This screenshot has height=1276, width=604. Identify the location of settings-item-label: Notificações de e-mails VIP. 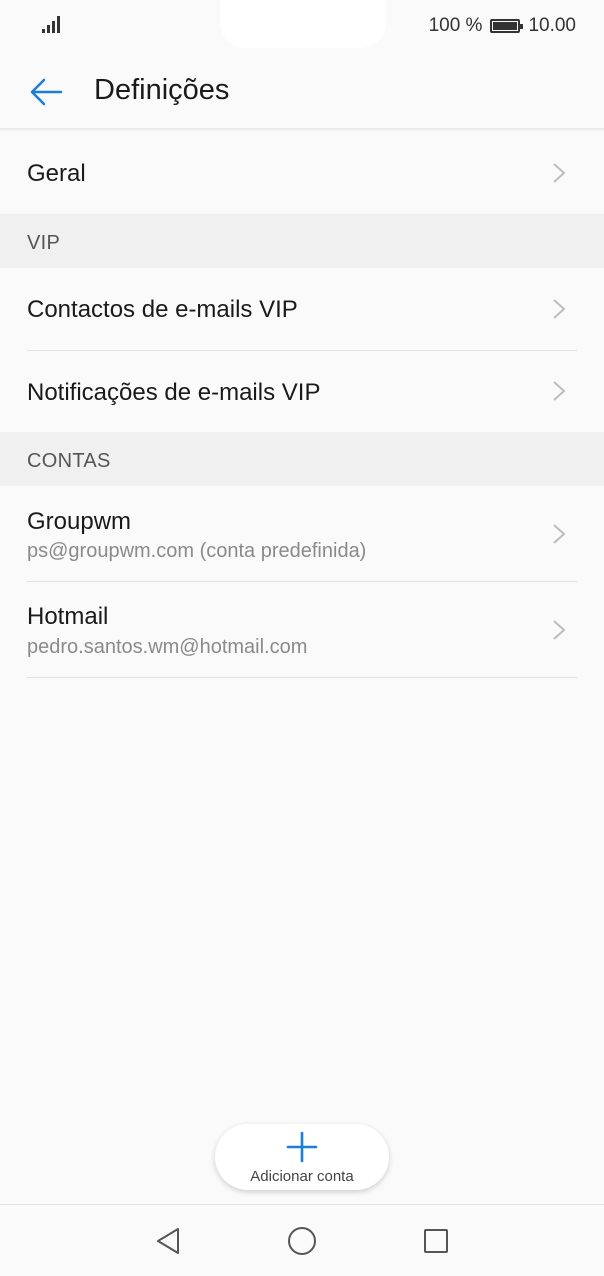
(174, 392).